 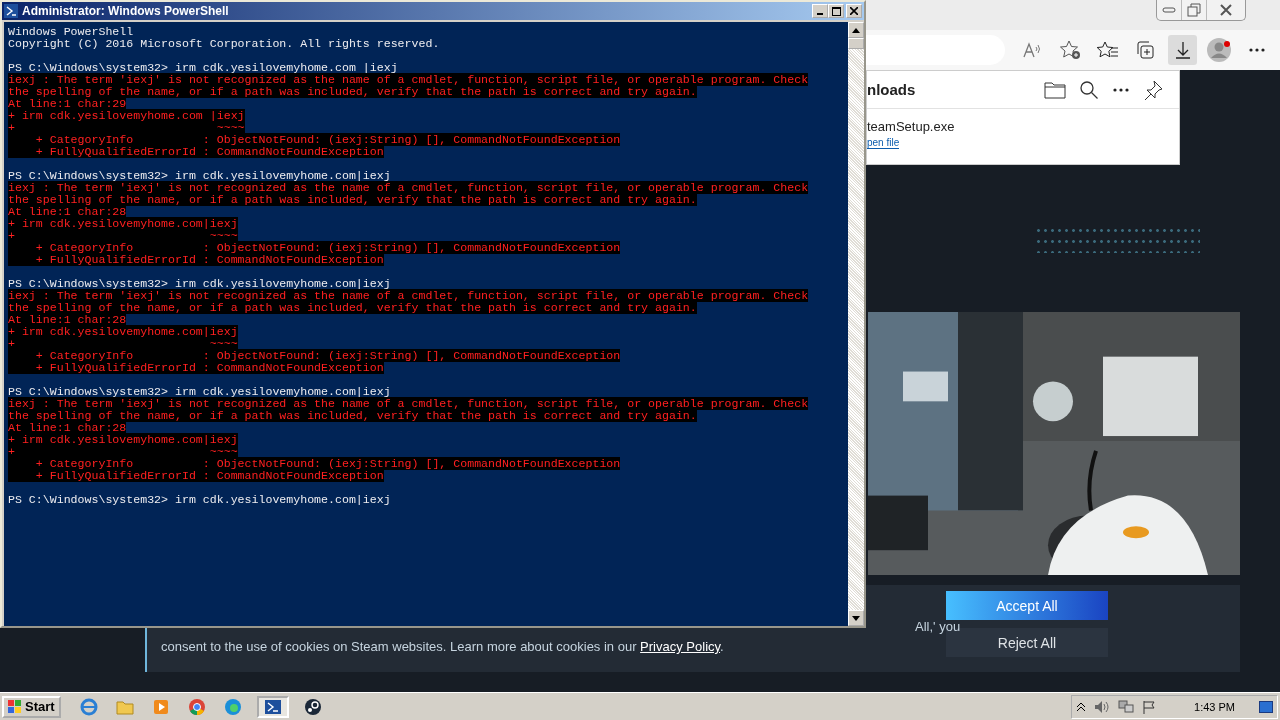 I want to click on restore-icon, so click(x=1194, y=10).